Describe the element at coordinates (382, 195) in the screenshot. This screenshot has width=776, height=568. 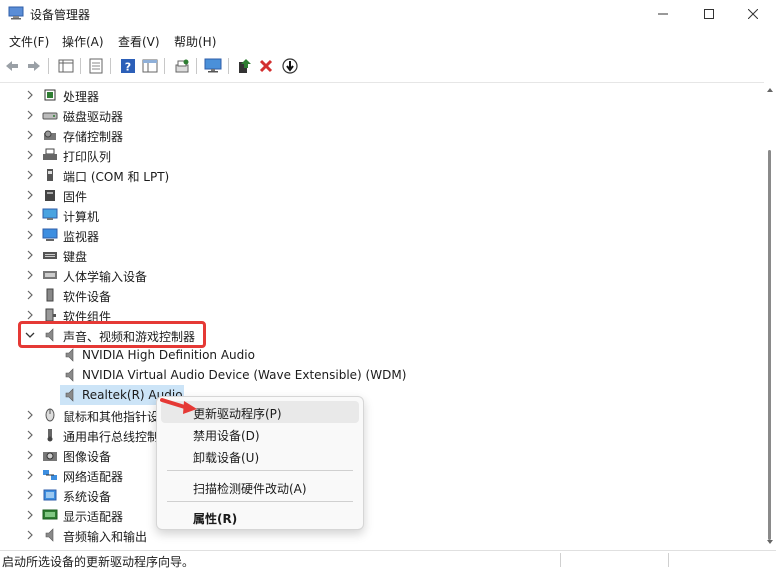
I see `tree-category-item: 固件` at that location.